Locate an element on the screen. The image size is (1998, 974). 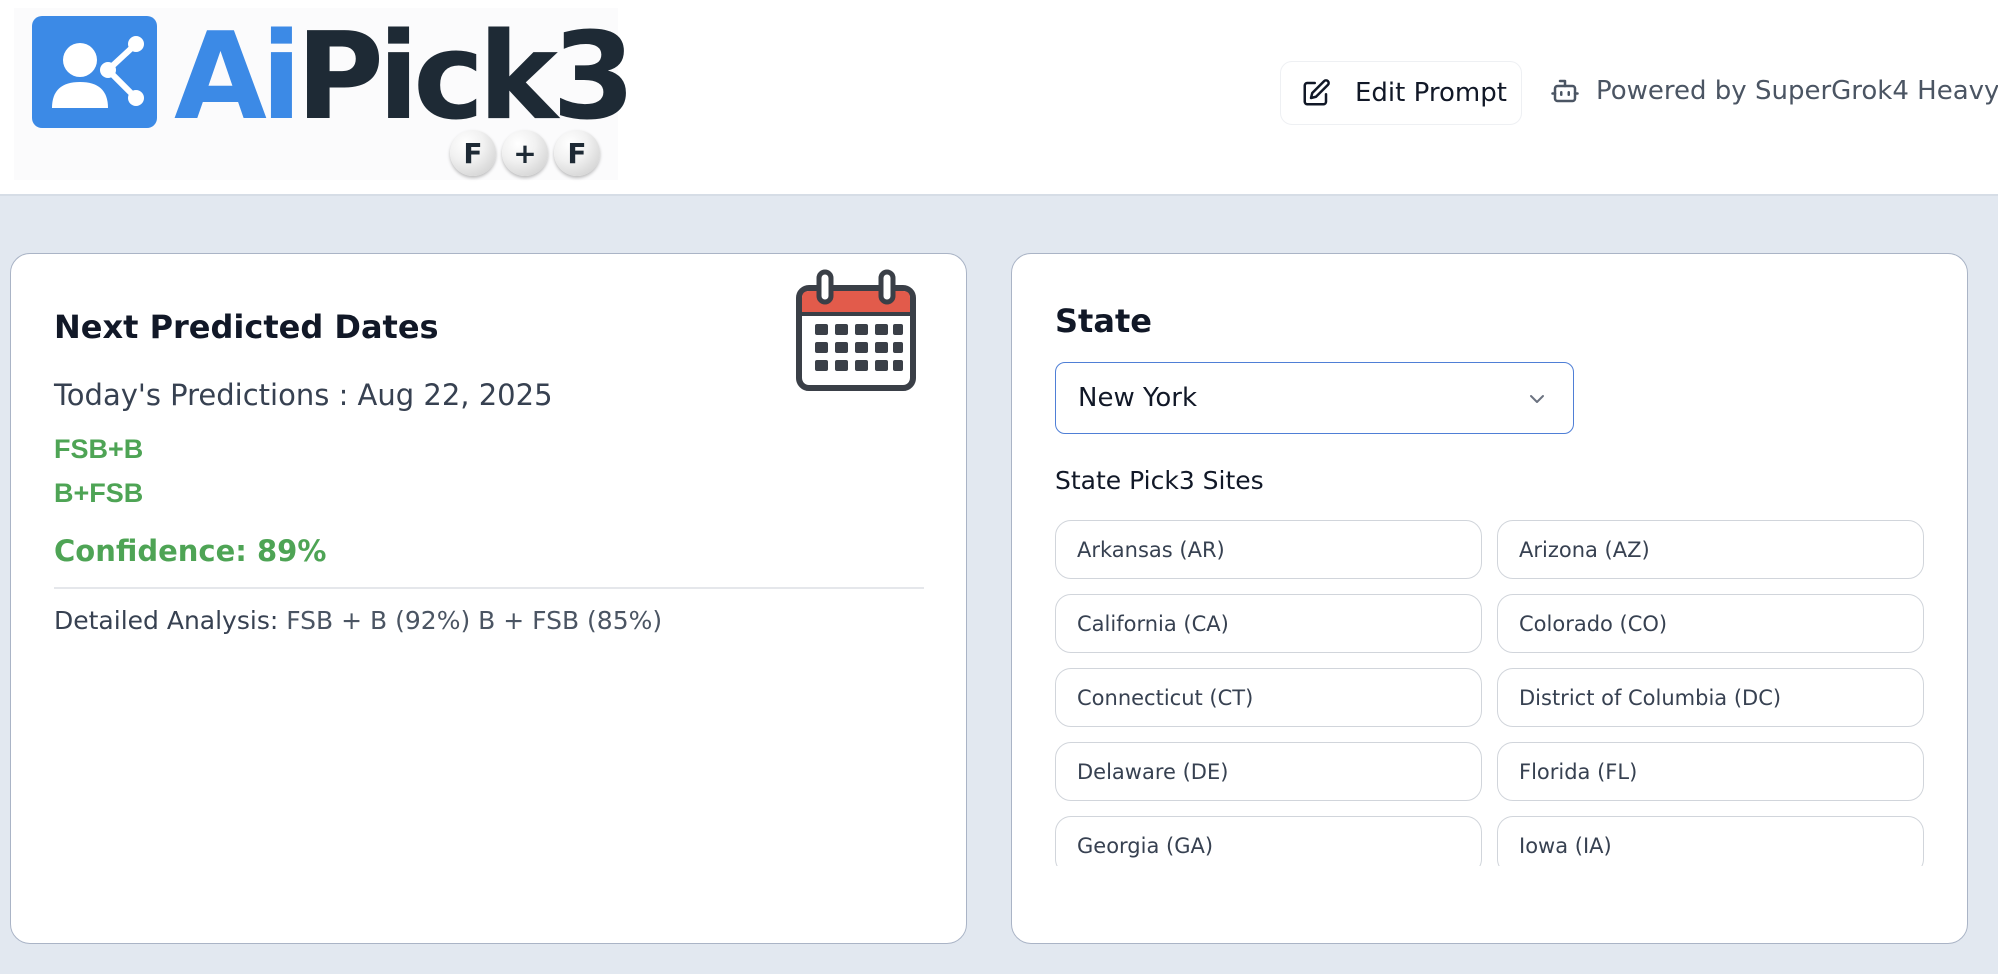
powered-by: Powered by SuperGrok4 Heavy is located at coordinates (1774, 91).